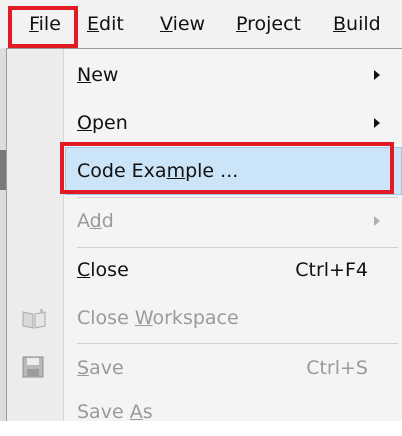  I want to click on menu-item-save: Save Ctrl+S, so click(233, 368).